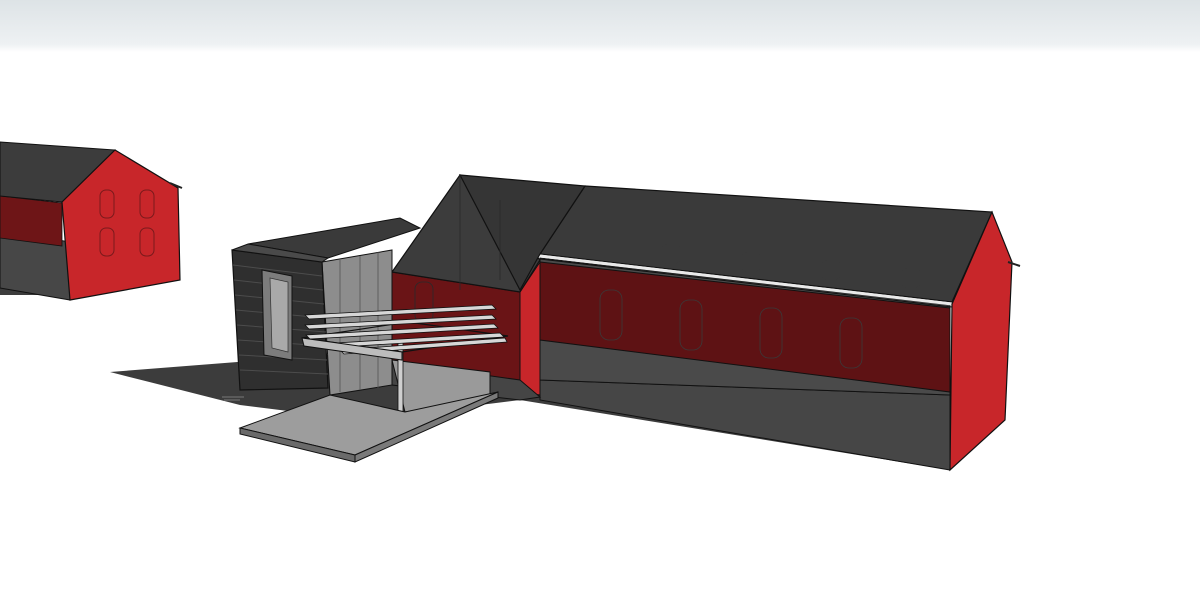 This screenshot has width=1200, height=591. I want to click on neighbouring-house, so click(91, 221).